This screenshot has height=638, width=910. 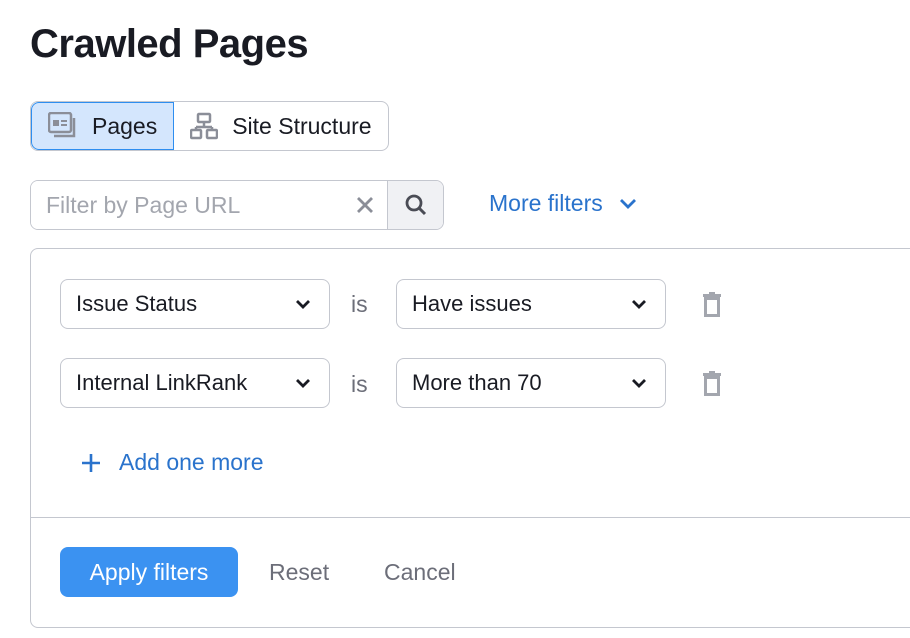 I want to click on close-icon, so click(x=364, y=205).